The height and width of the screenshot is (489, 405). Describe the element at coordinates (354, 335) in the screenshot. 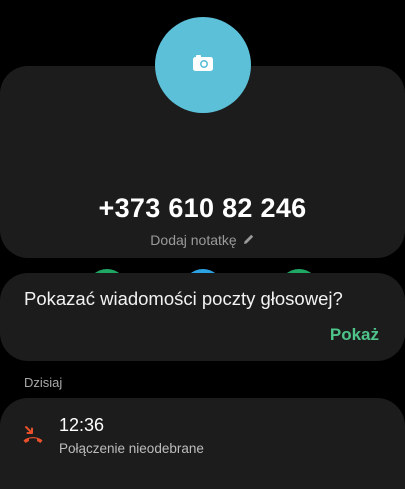

I see `show-voicemail-button: Pokaż` at that location.